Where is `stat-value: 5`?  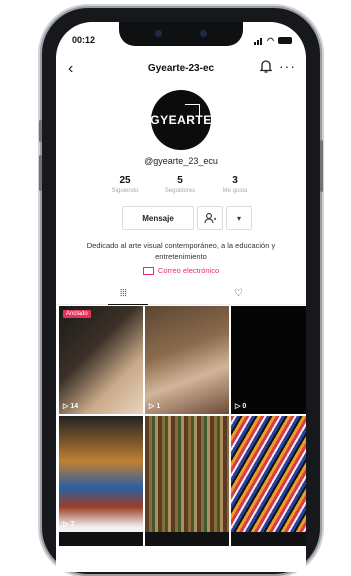 stat-value: 5 is located at coordinates (180, 180).